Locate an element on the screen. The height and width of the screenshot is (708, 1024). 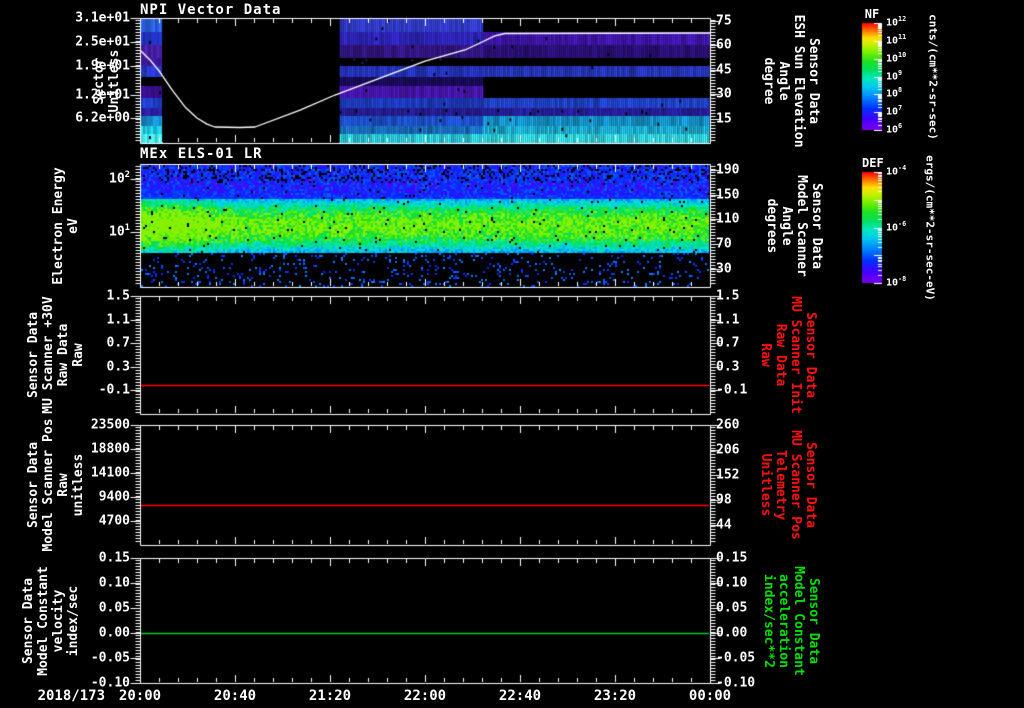
tick-label: 14100 is located at coordinates (110, 473).